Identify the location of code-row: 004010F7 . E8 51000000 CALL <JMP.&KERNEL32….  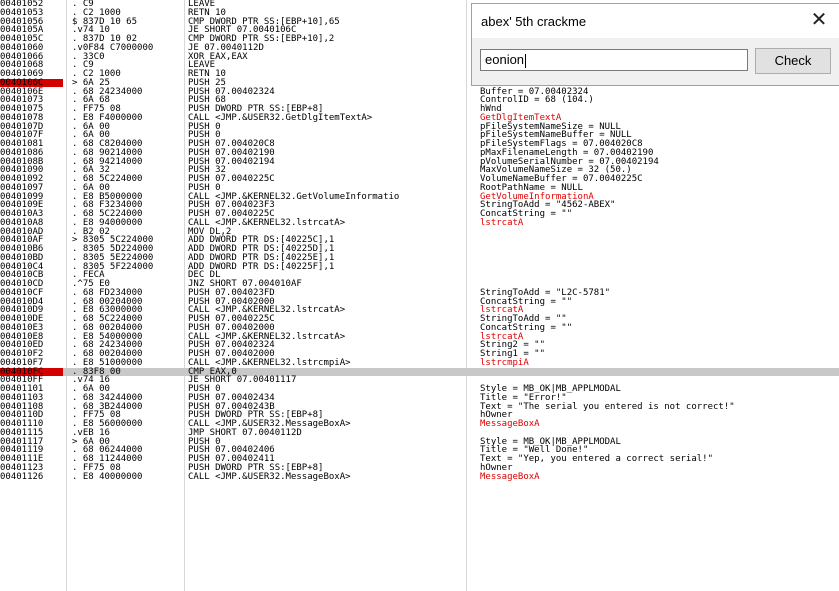
(419, 362).